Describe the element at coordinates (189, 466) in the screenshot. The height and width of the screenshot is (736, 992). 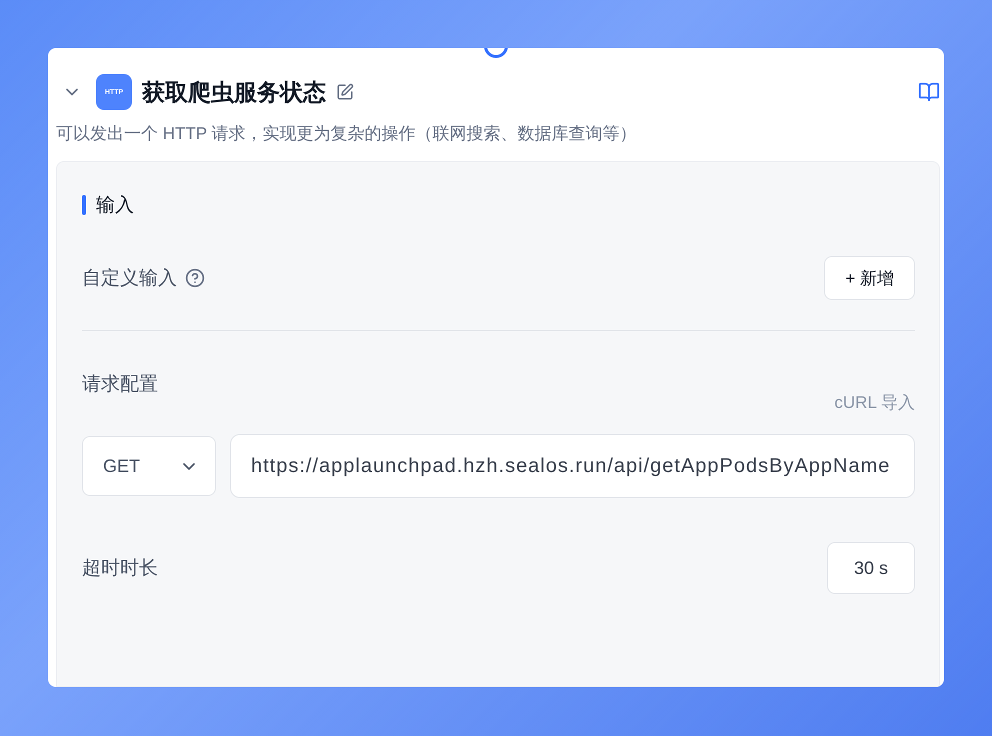
I see `caret-icon` at that location.